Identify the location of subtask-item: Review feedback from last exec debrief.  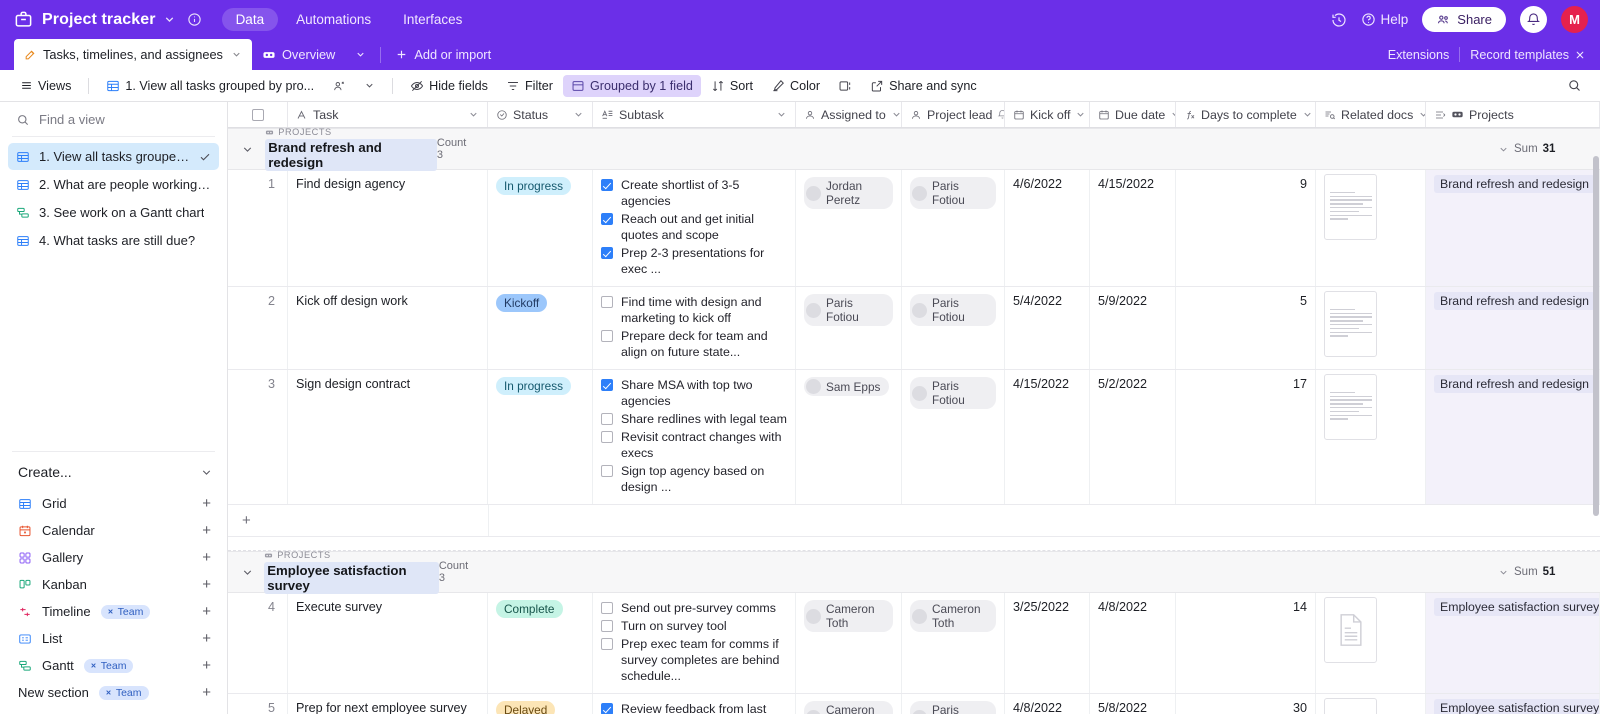
(694, 707).